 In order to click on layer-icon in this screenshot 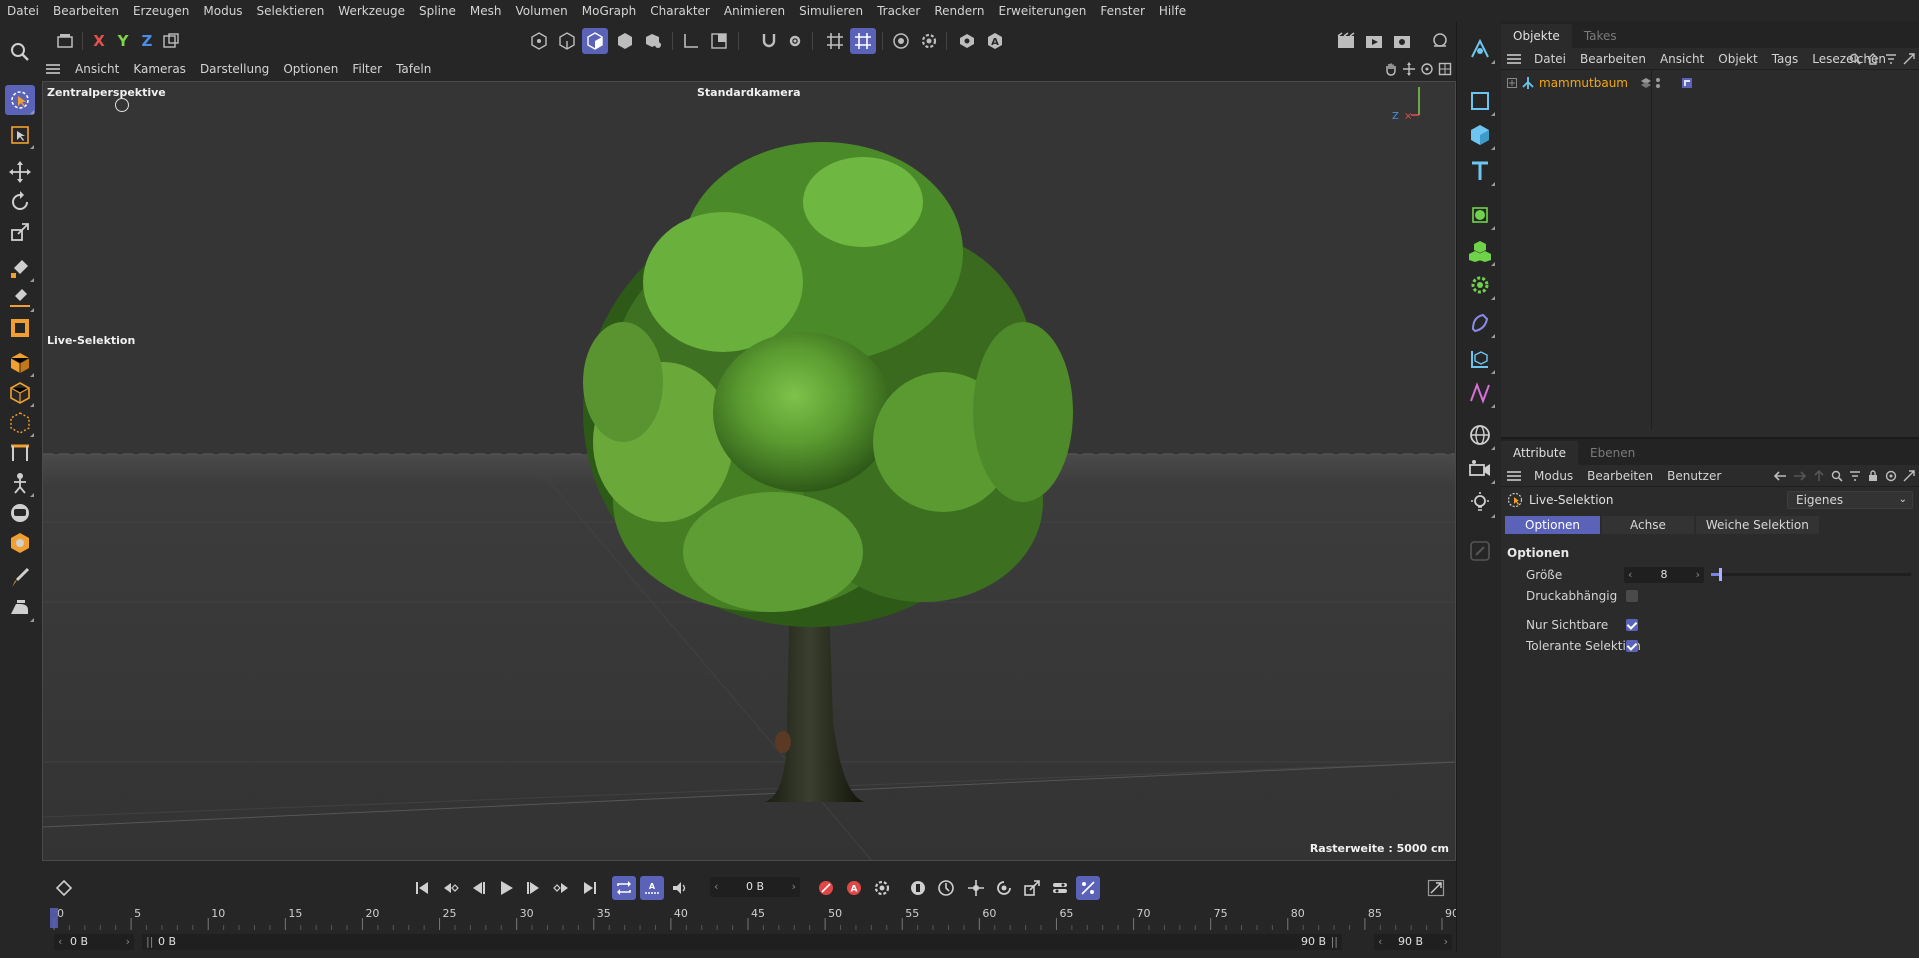, I will do `click(1646, 83)`.